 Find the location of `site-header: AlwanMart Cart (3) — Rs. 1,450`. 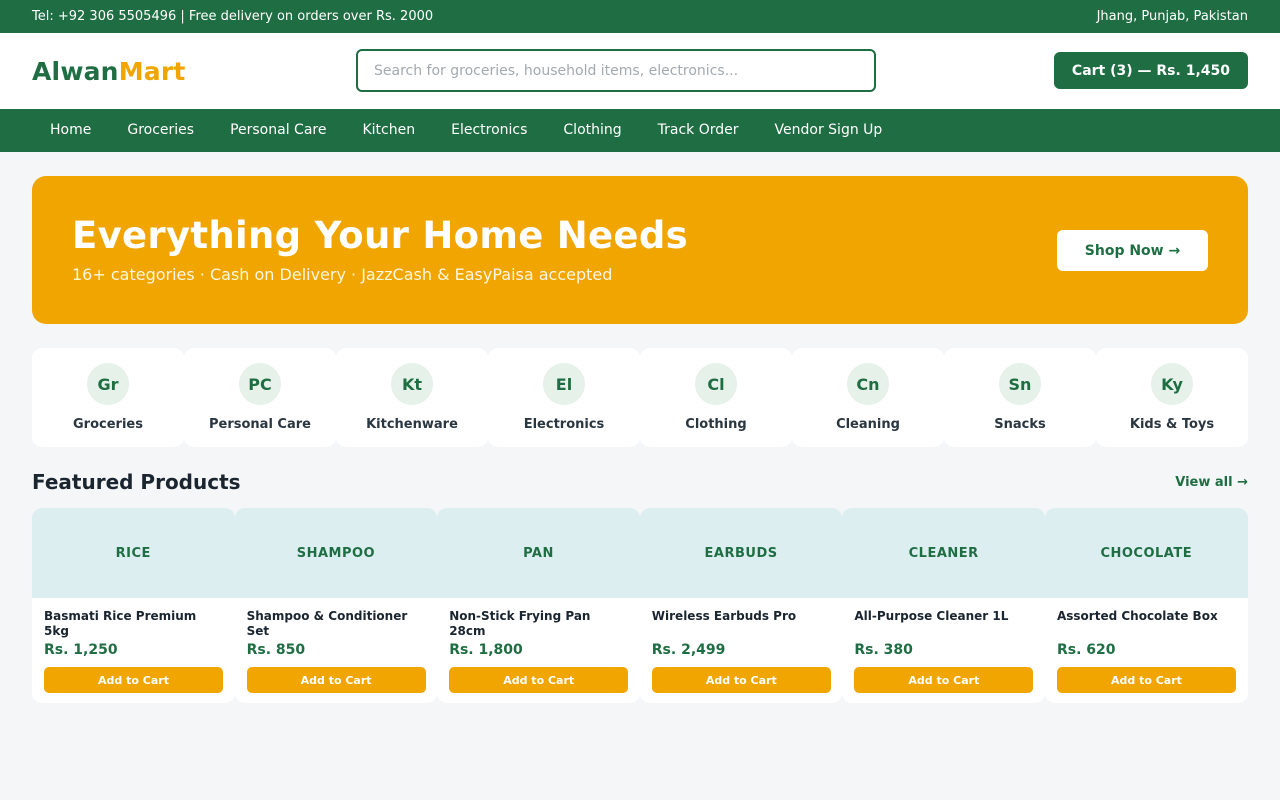

site-header: AlwanMart Cart (3) — Rs. 1,450 is located at coordinates (640, 71).